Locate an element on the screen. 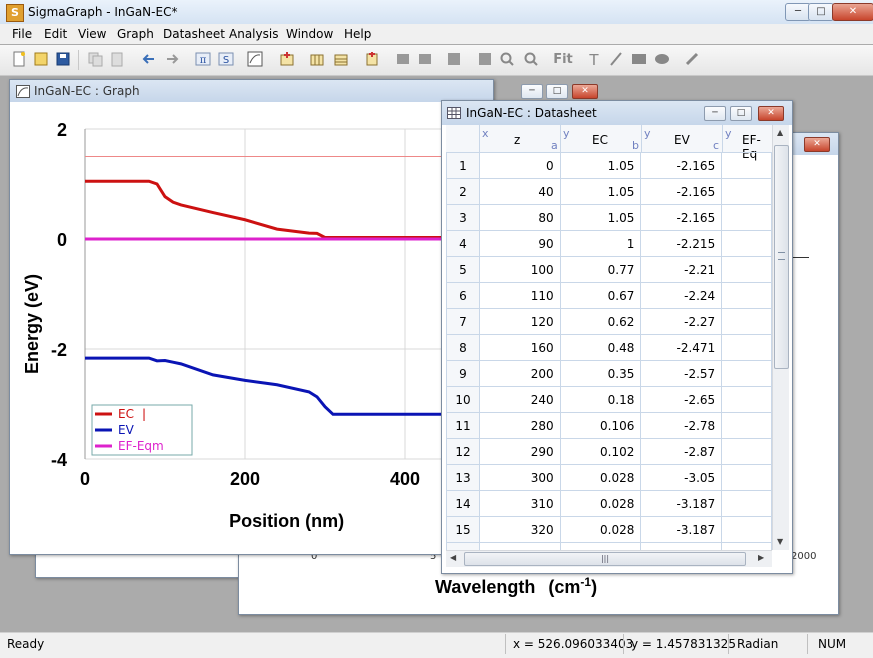  table-cell: 90 is located at coordinates (519, 243).